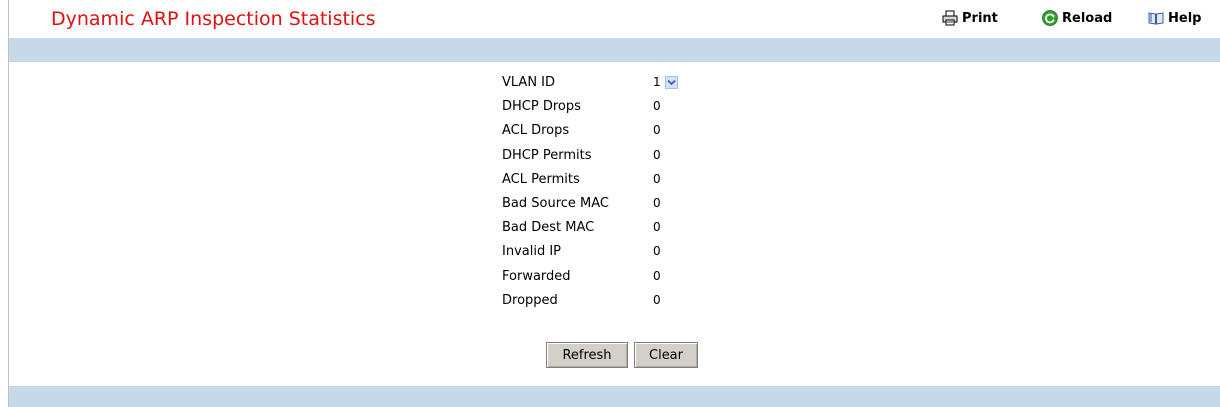 The image size is (1220, 407). I want to click on stat-label: Bad Dest MAC, so click(548, 228).